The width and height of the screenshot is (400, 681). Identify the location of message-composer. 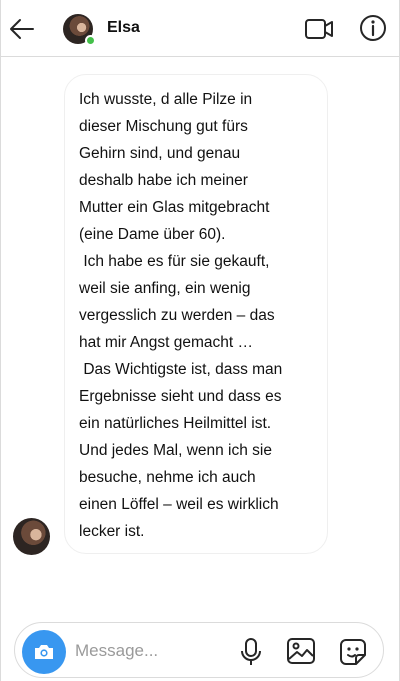
(199, 650).